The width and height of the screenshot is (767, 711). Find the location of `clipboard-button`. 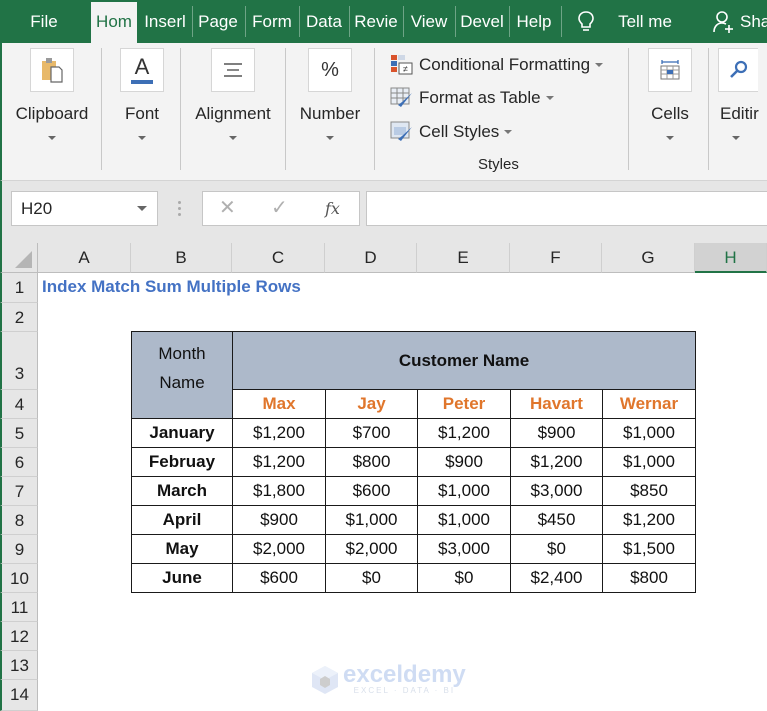

clipboard-button is located at coordinates (52, 70).